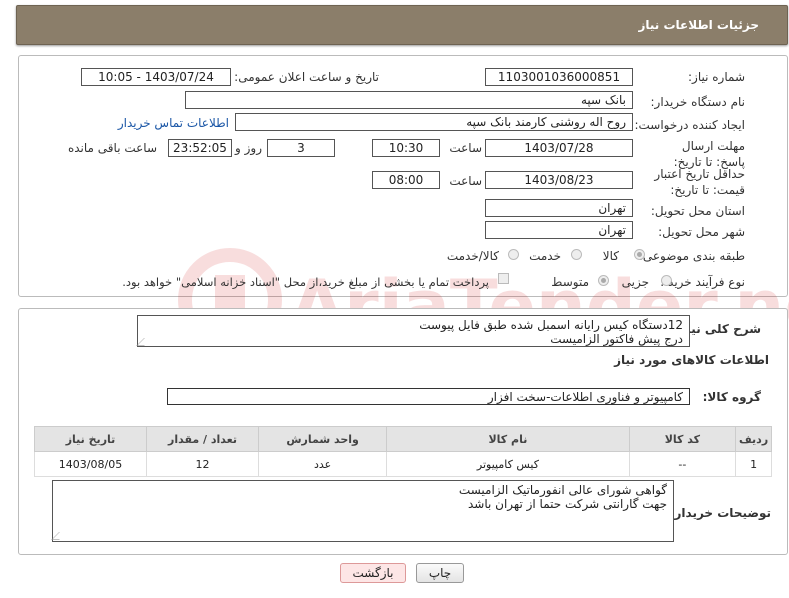  Describe the element at coordinates (576, 254) in the screenshot. I see `category-radio-service` at that location.